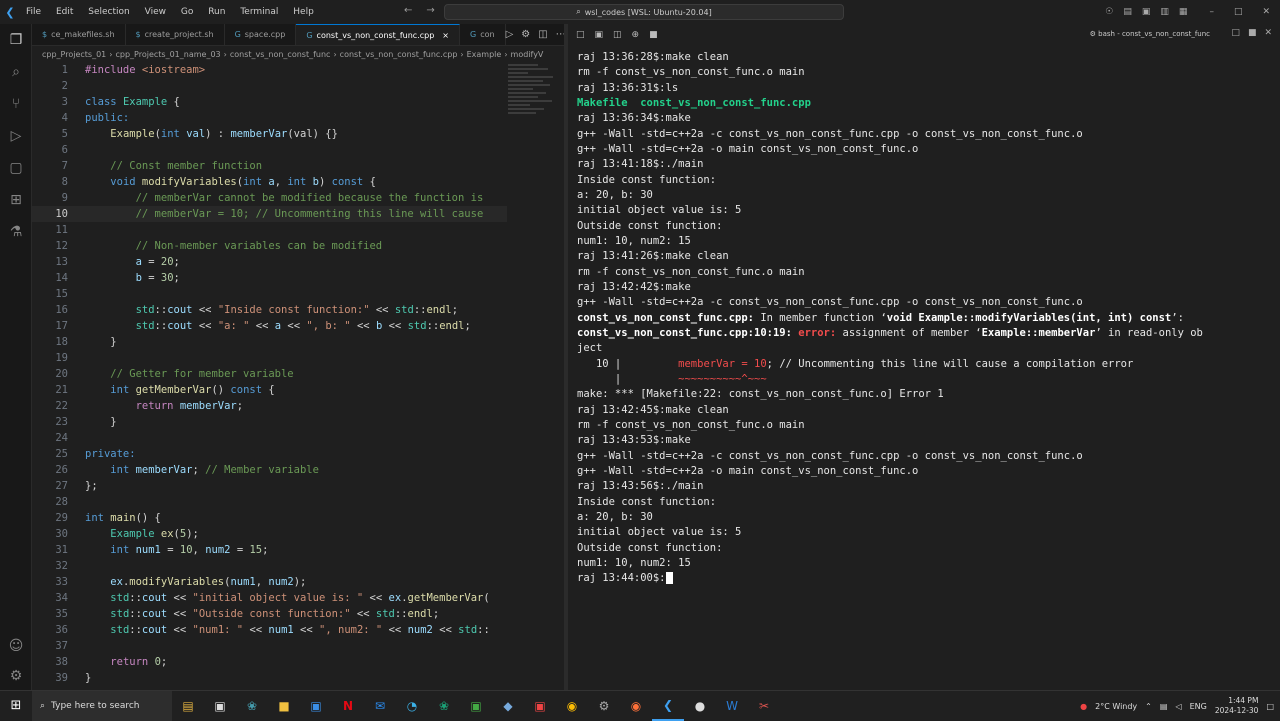 This screenshot has height=721, width=1280. I want to click on volume-icon: ◁, so click(1178, 706).